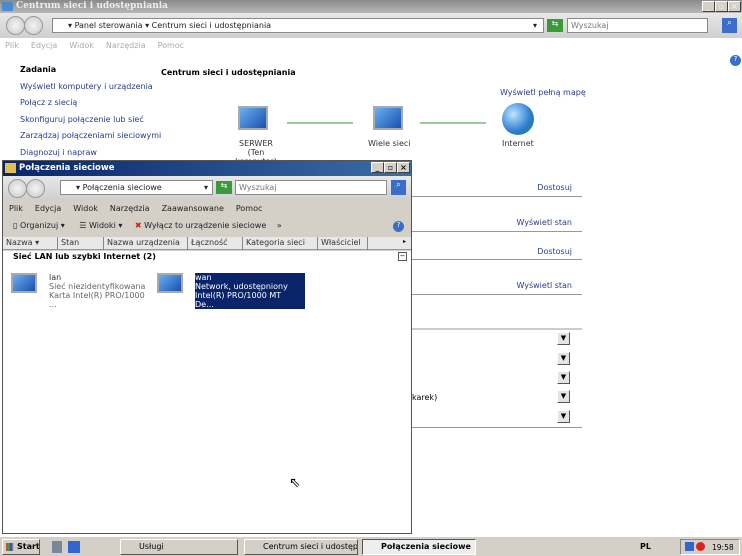 This screenshot has width=742, height=556. What do you see at coordinates (253, 118) in the screenshot?
I see `computer-icon` at bounding box center [253, 118].